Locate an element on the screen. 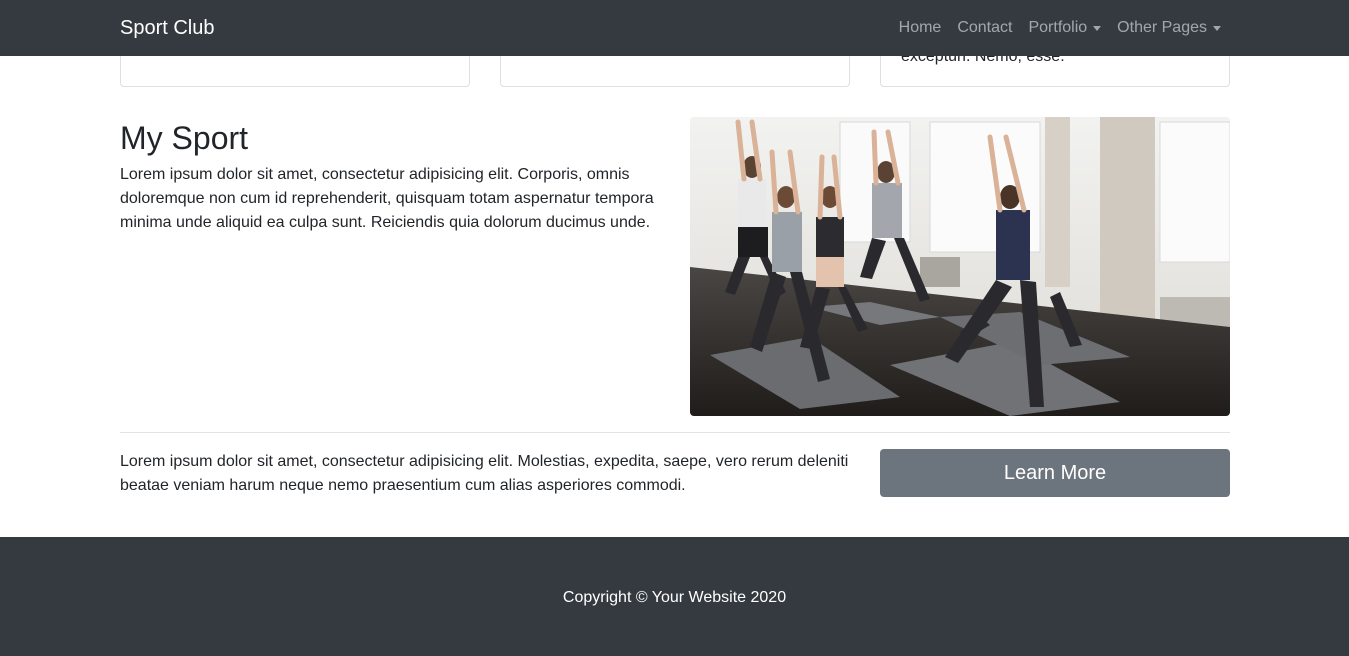  nav-item-portfolio: Portfolio is located at coordinates (1064, 28).